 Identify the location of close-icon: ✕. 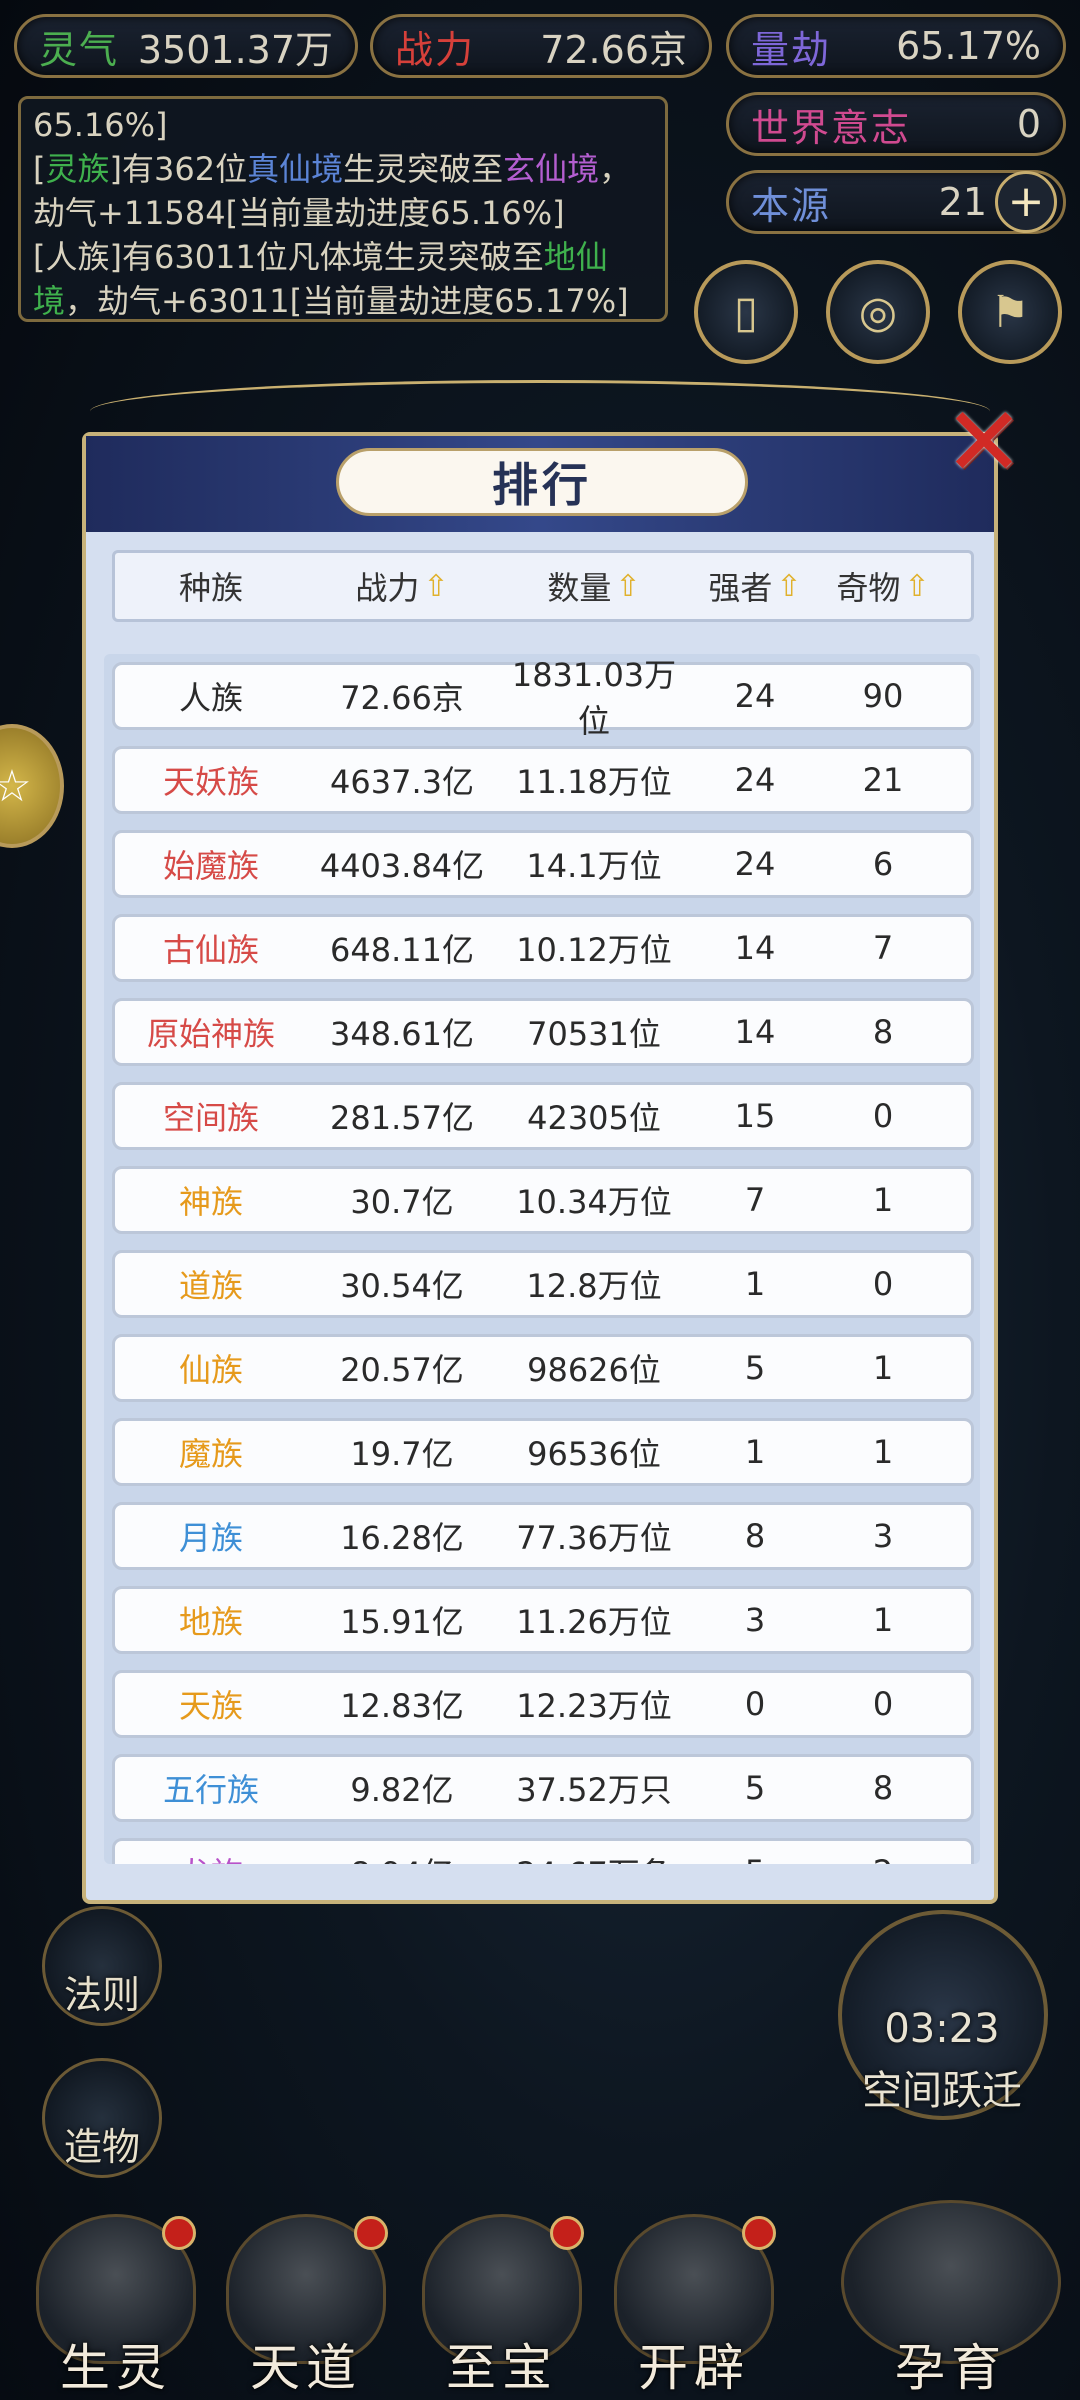
(984, 442).